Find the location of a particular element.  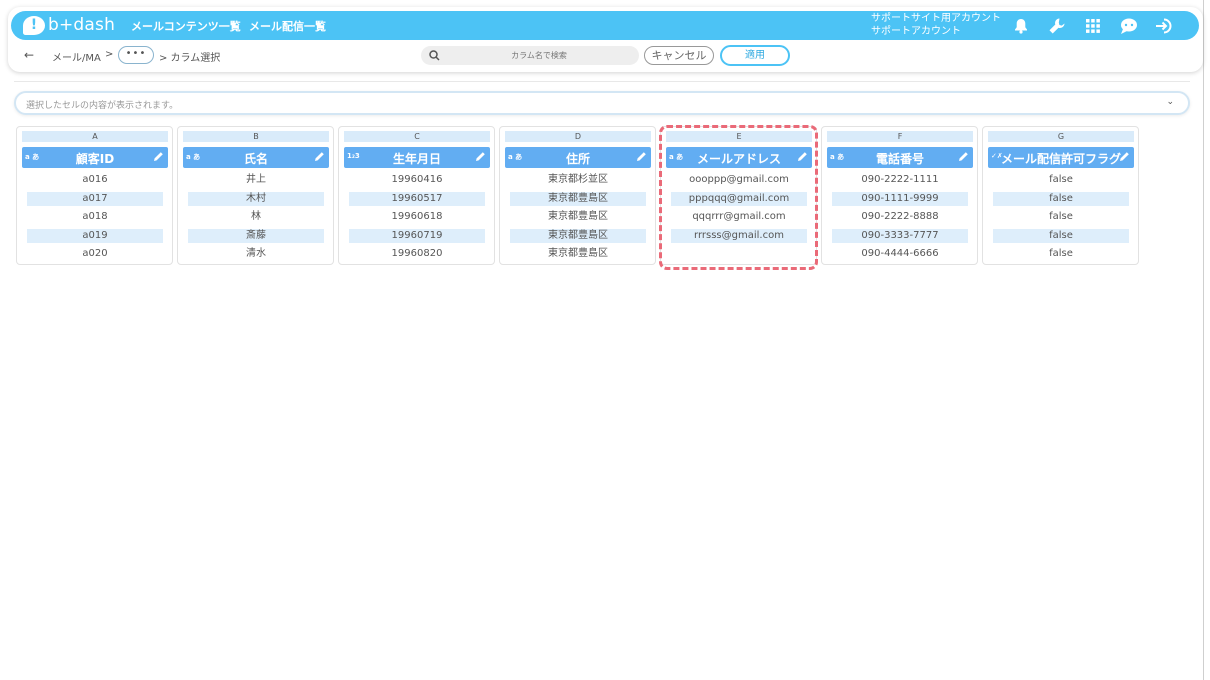

table-cell: a020 is located at coordinates (95, 254).